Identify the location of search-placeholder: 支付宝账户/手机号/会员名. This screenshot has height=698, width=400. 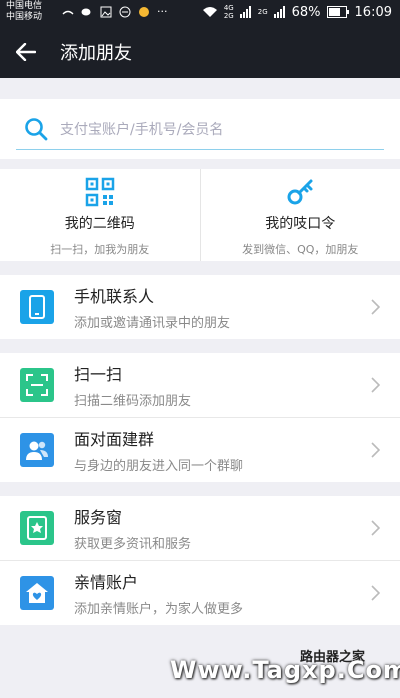
(142, 130).